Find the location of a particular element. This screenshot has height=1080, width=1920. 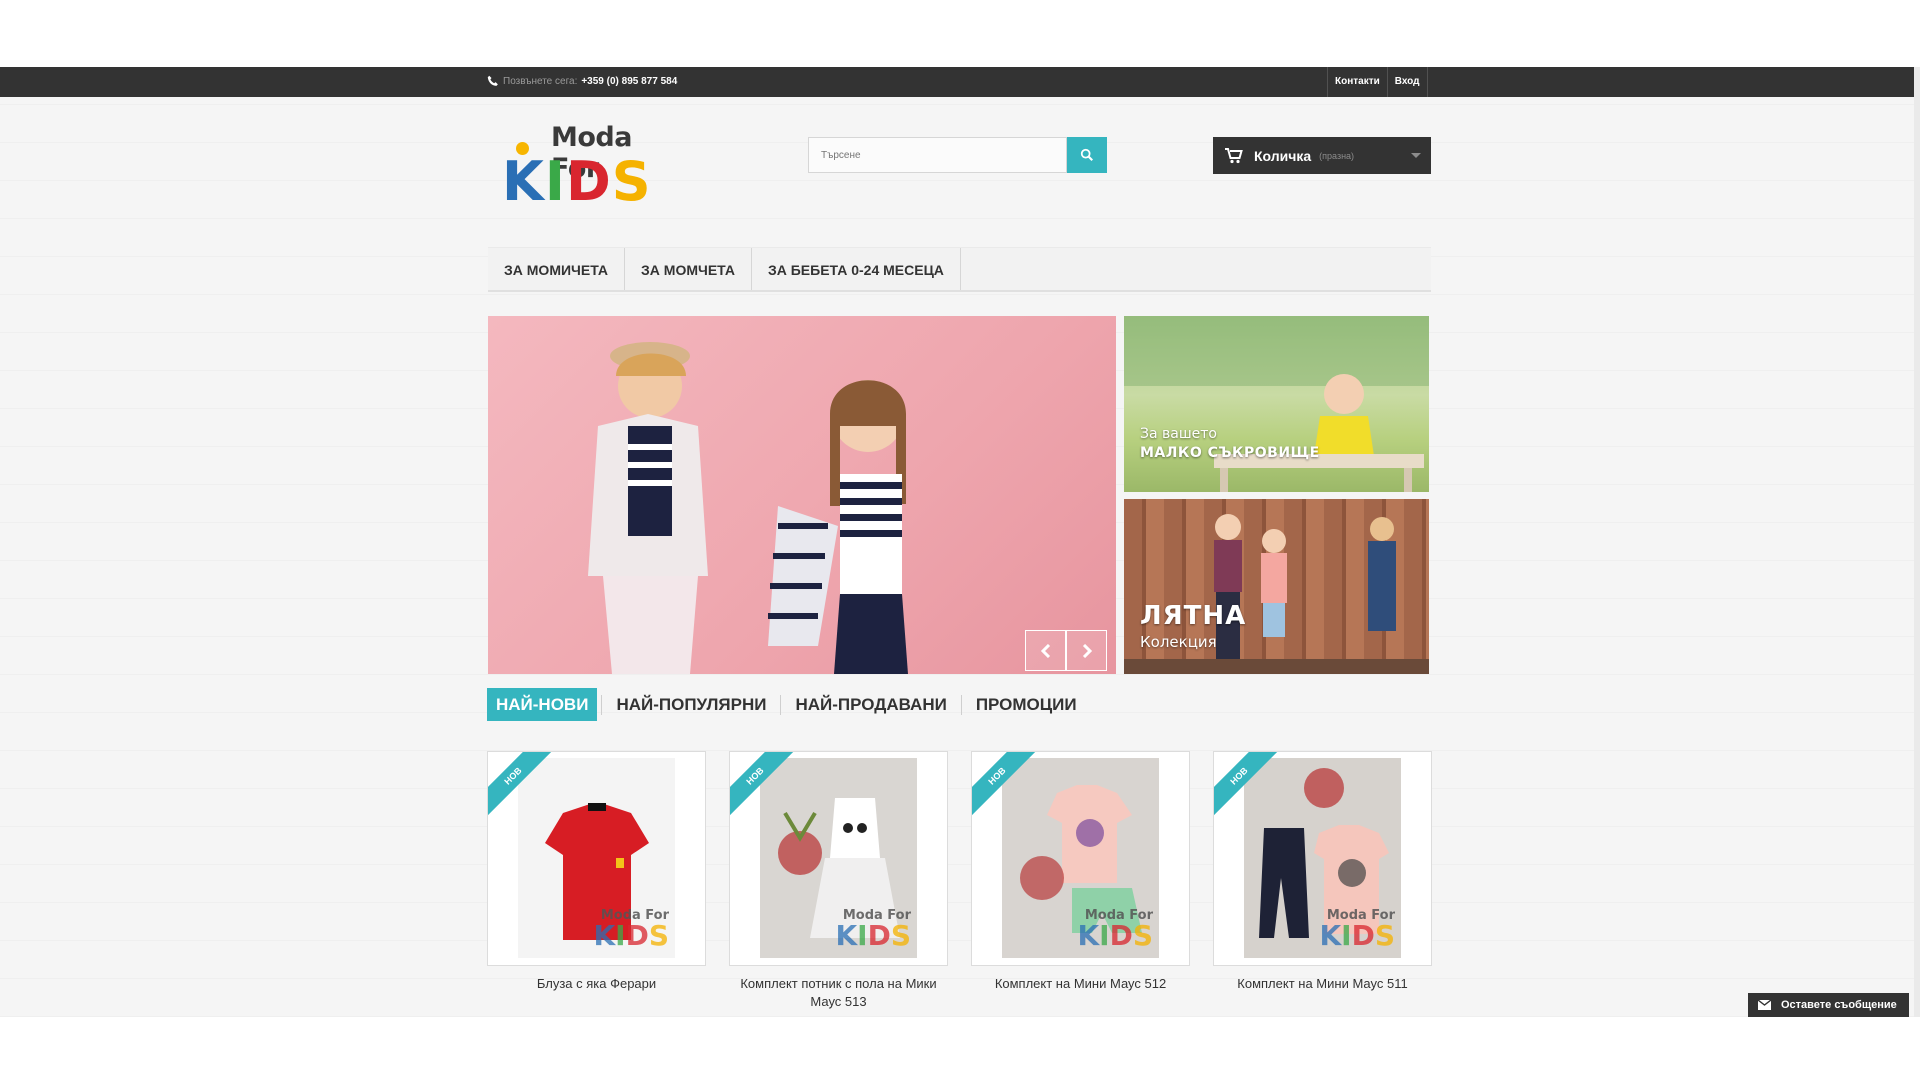

search-form is located at coordinates (957, 155).